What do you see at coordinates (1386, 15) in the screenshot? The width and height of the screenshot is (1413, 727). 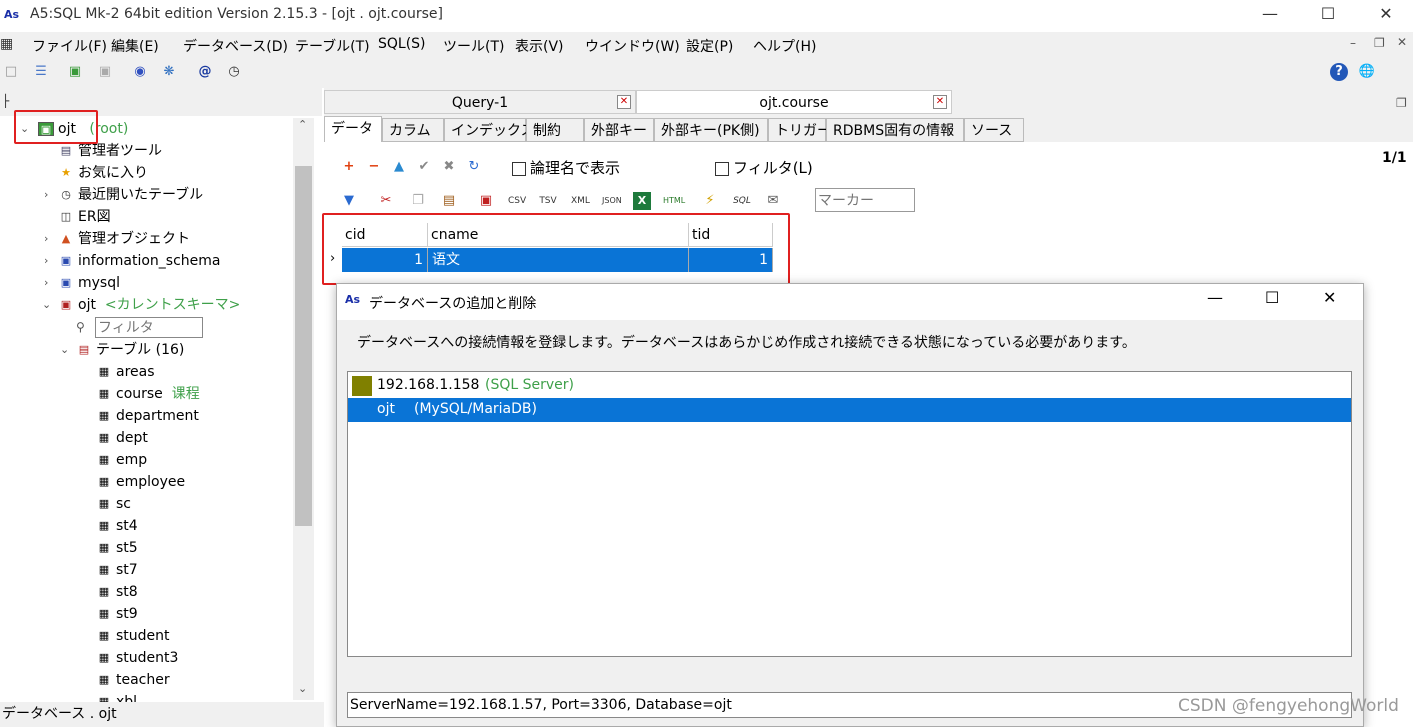 I see `close-button: ✕` at bounding box center [1386, 15].